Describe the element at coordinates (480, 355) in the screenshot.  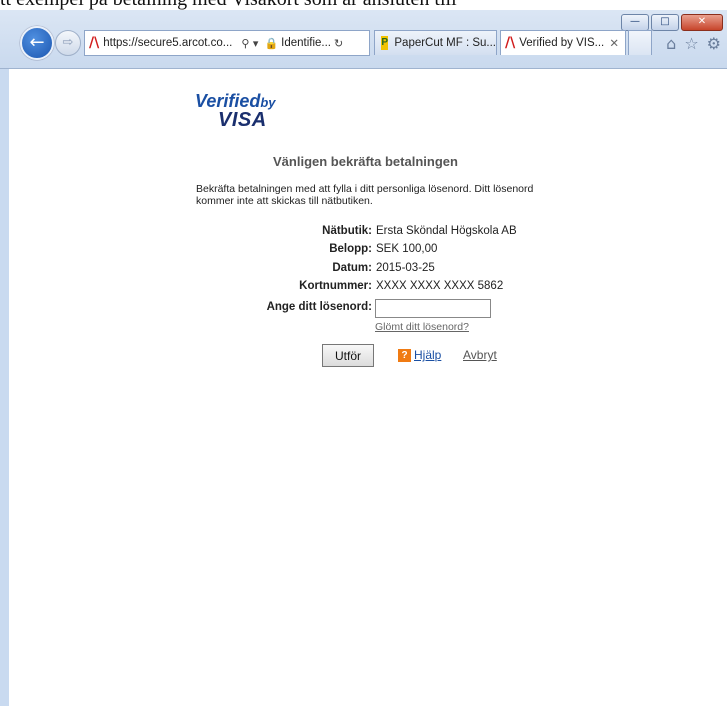
I see `cancel-link: Avbryt` at that location.